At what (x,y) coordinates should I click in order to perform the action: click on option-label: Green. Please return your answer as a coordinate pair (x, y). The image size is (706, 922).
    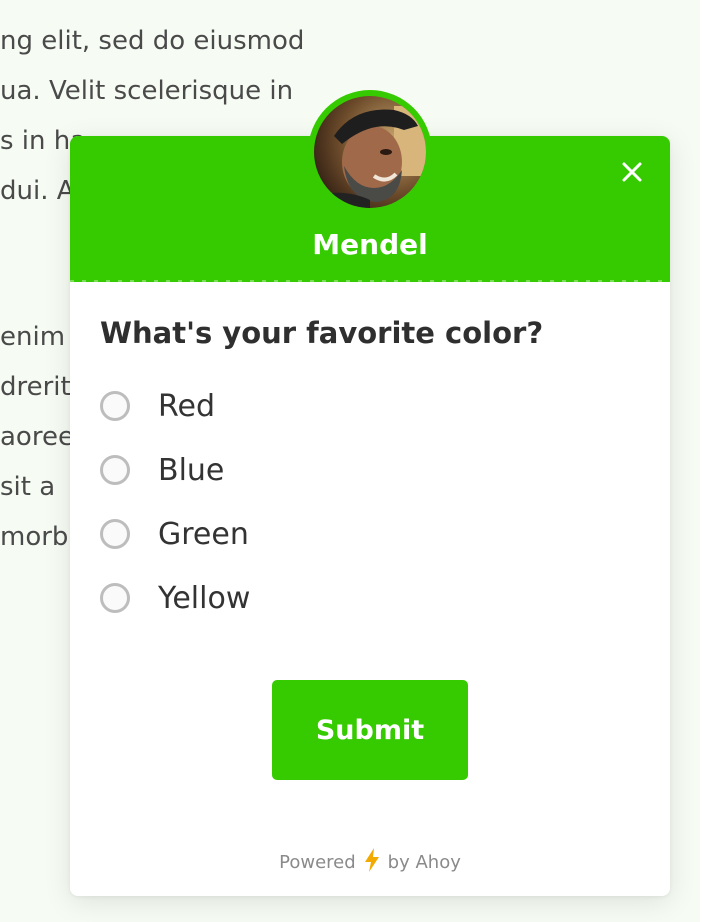
    Looking at the image, I should click on (203, 534).